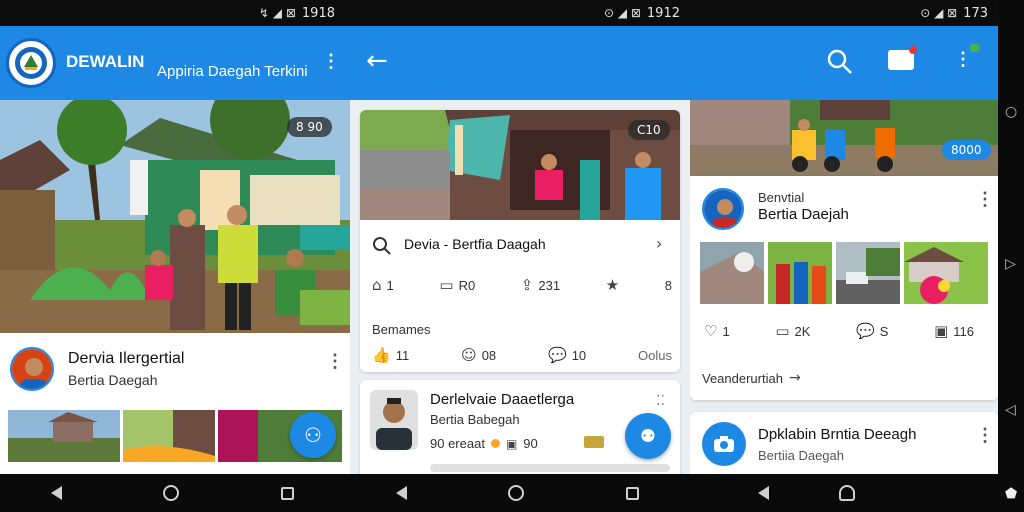  I want to click on action-star: ★, so click(612, 285).